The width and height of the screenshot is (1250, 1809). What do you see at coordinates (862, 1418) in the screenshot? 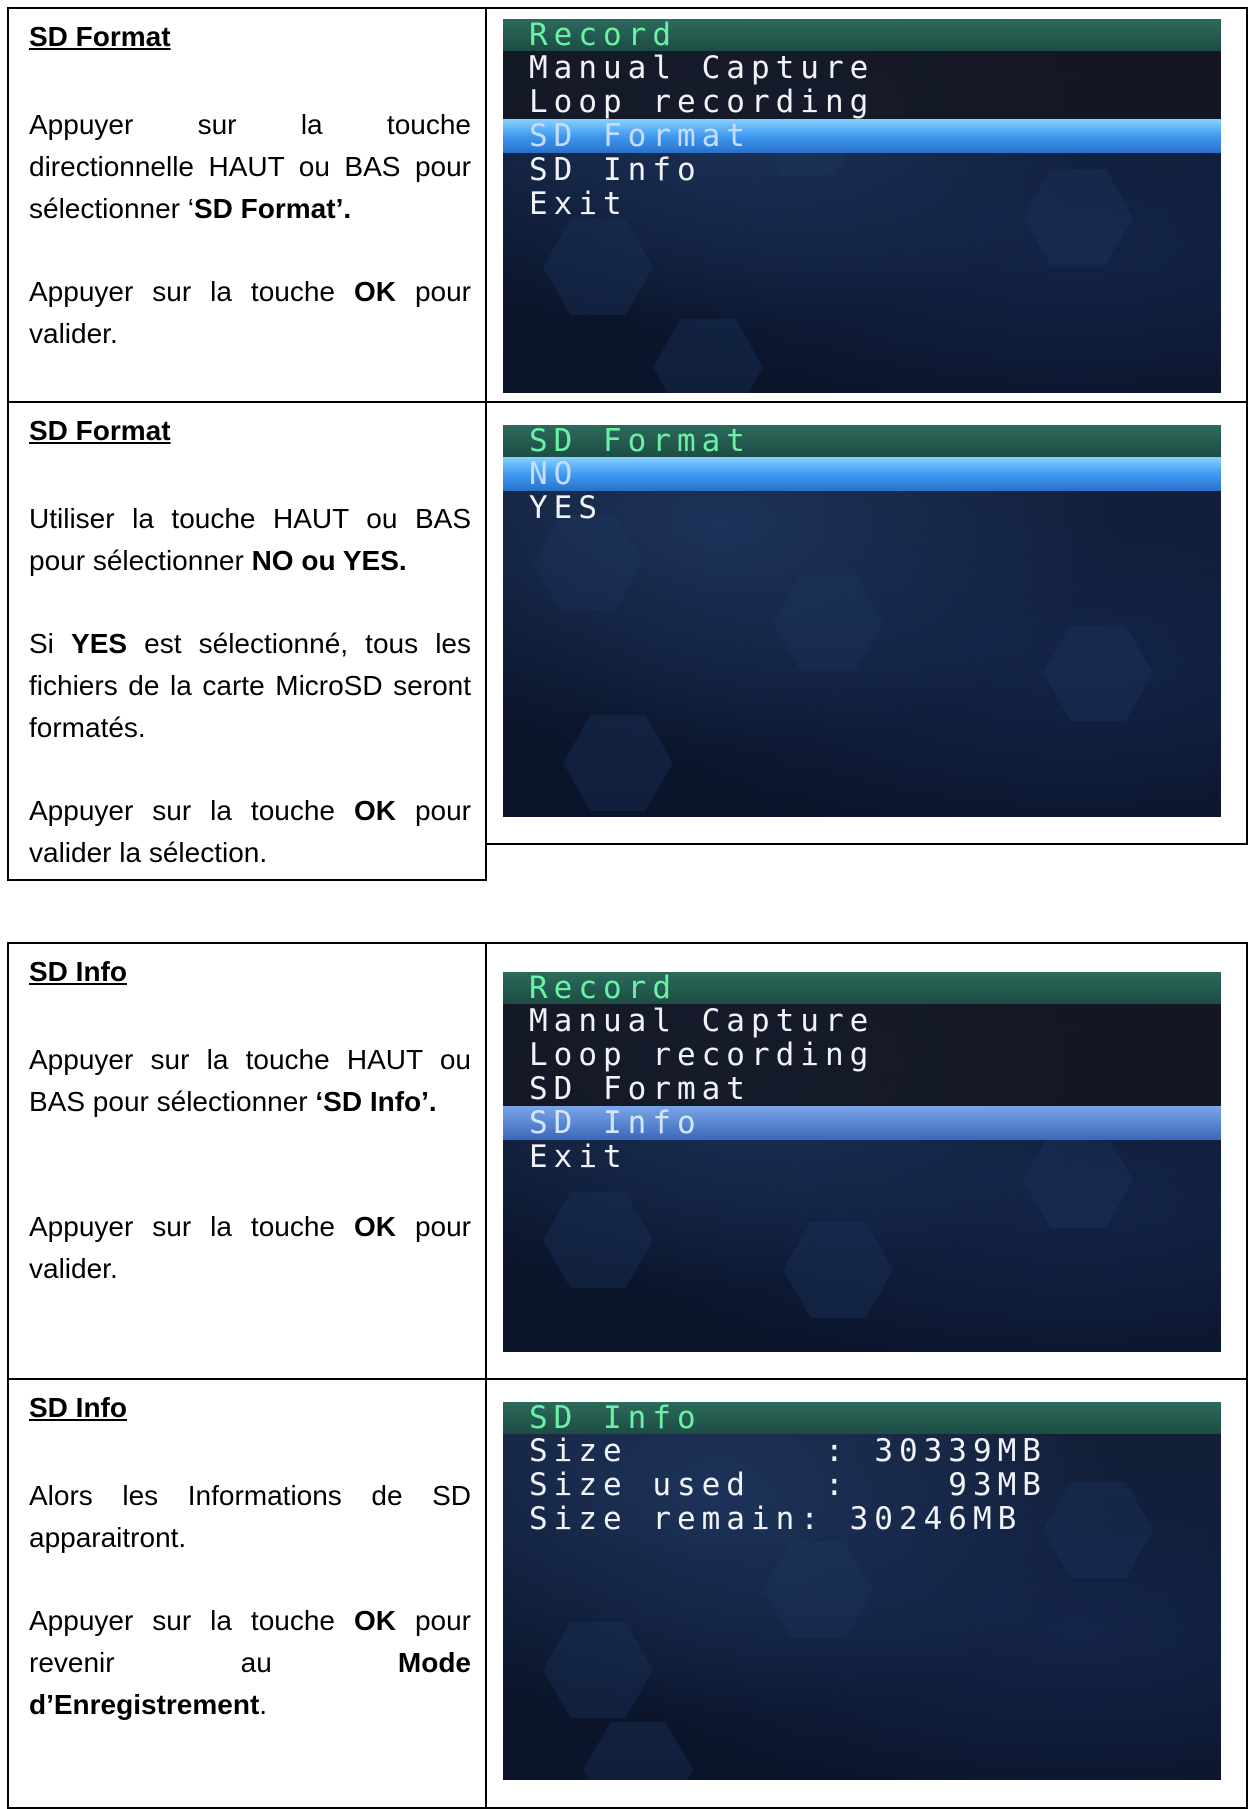
I see `osd-menu-title: SD Info` at bounding box center [862, 1418].